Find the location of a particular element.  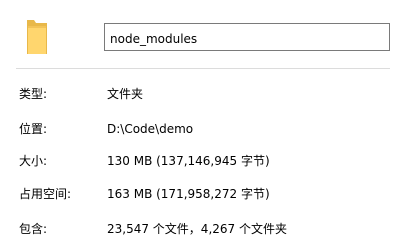

property-row-size-on-disk: 占用空间: 163 MB (171,958,272 字节) is located at coordinates (205, 194).